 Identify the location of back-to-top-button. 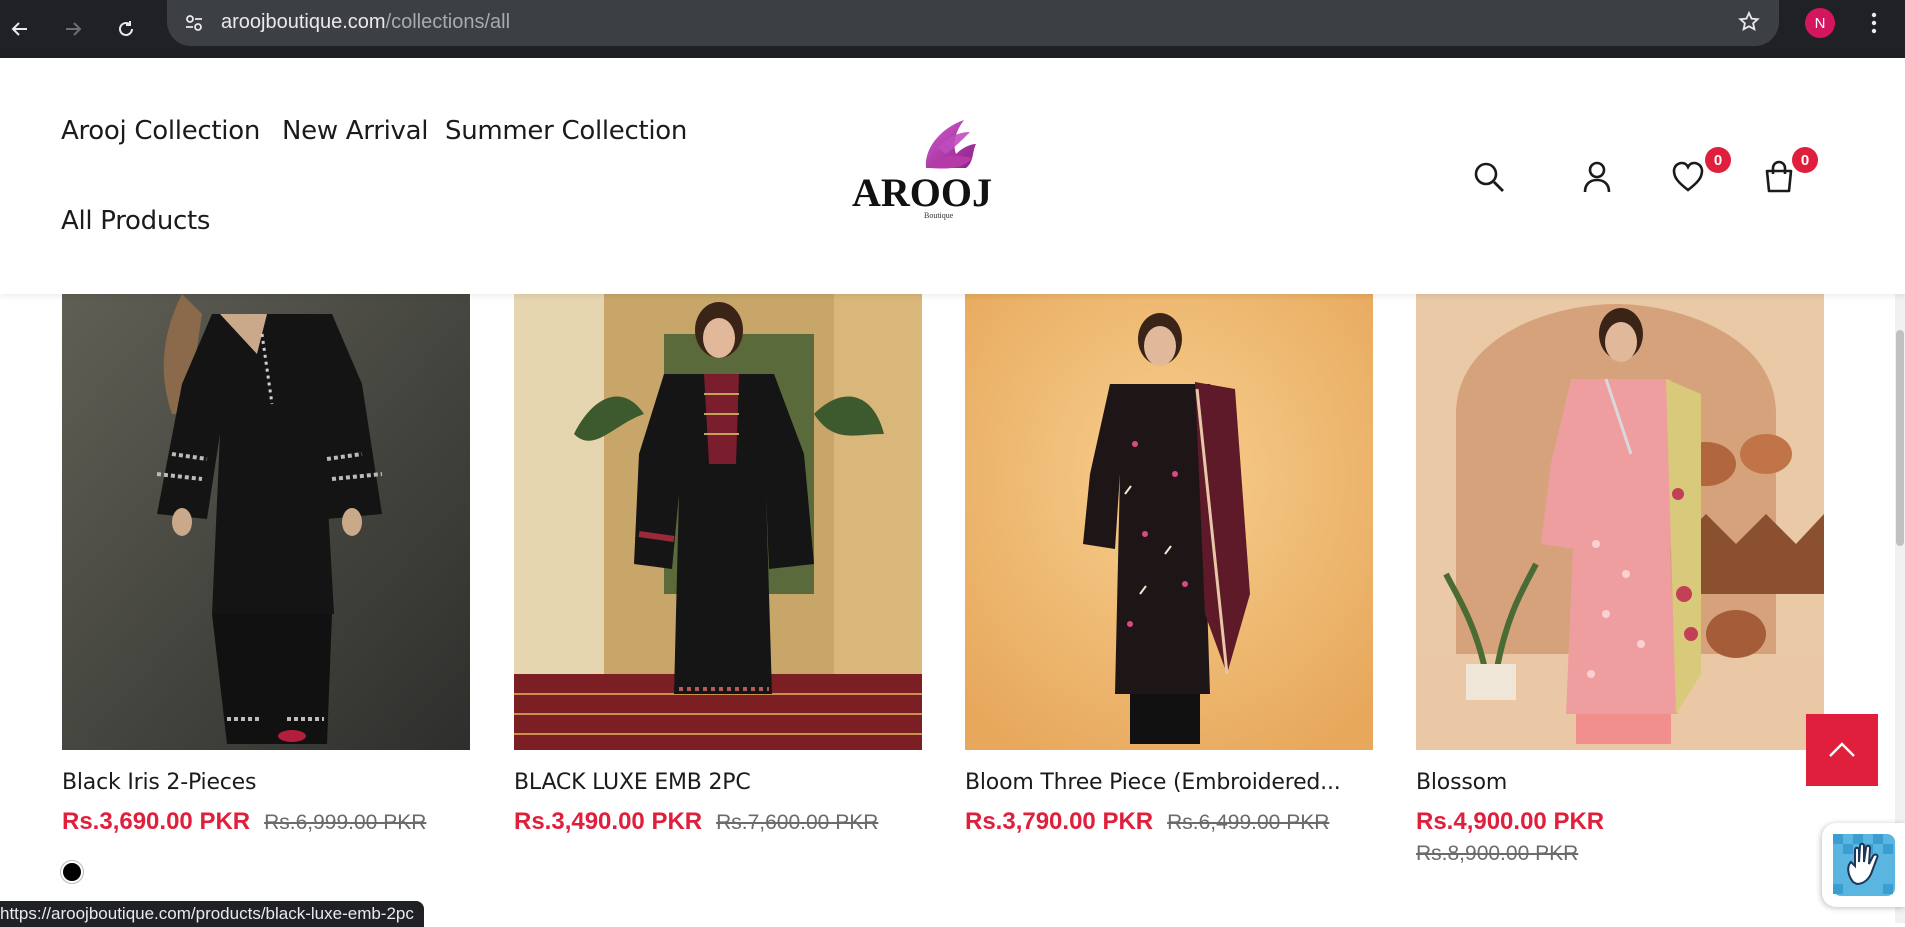
(1842, 750).